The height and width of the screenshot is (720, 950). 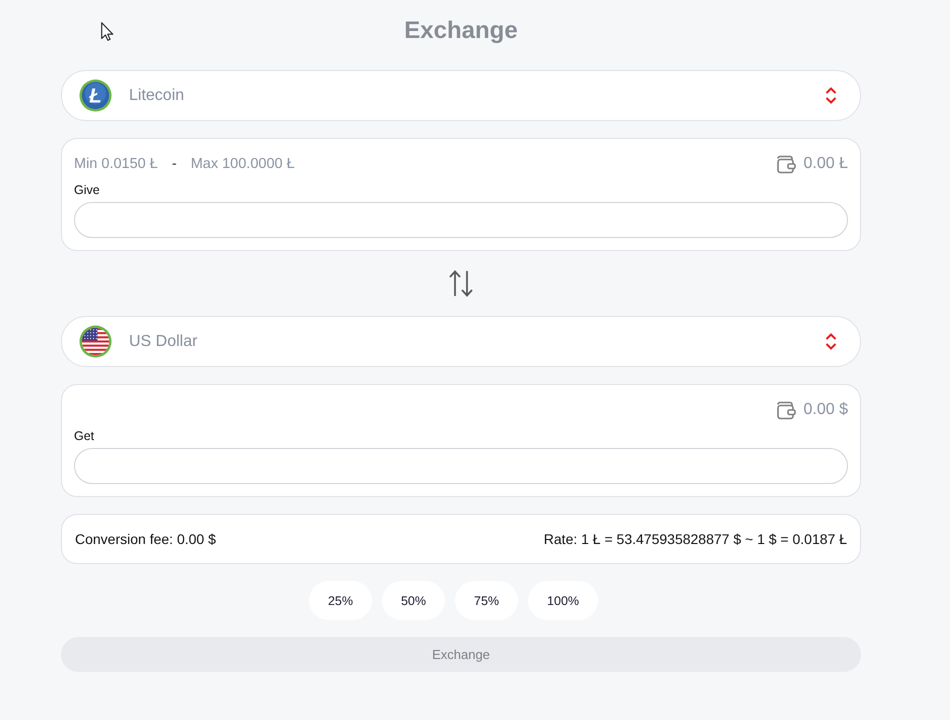 I want to click on swap-arrows-icon, so click(x=461, y=283).